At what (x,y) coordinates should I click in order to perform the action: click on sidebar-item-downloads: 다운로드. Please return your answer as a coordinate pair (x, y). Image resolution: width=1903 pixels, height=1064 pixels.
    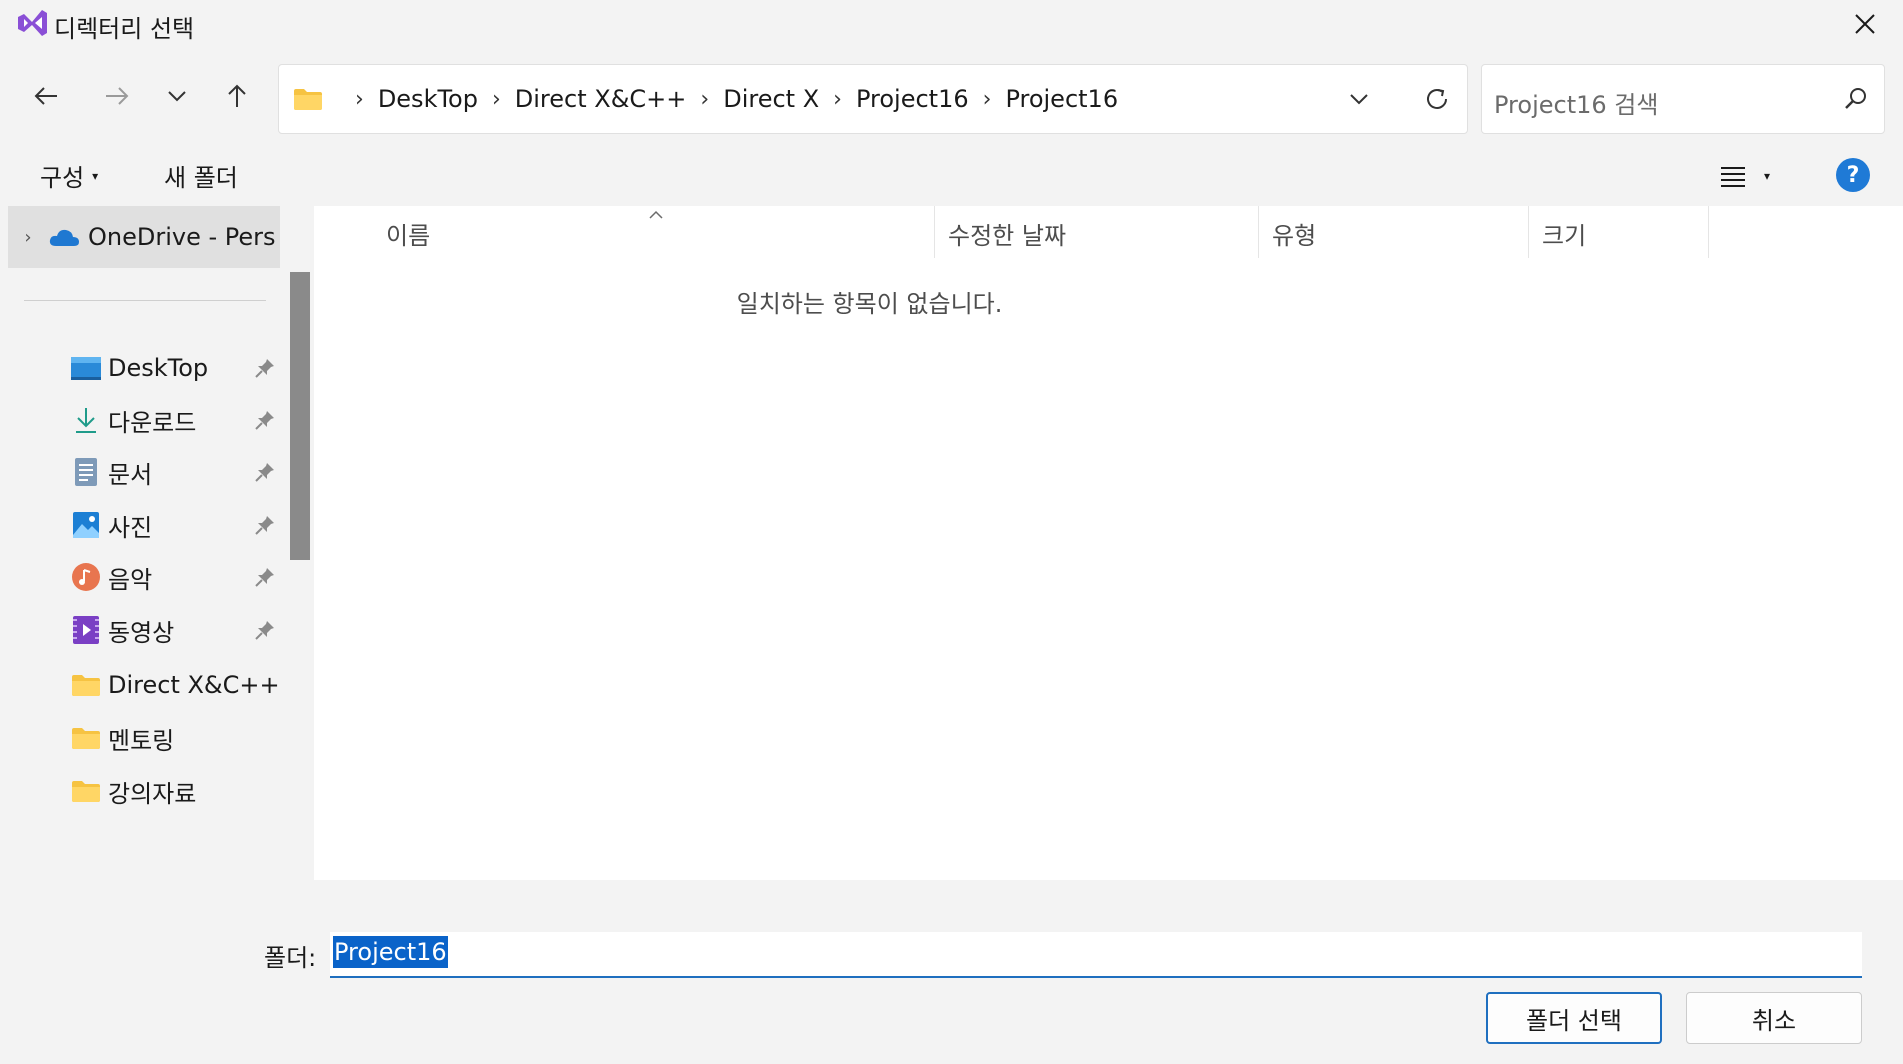
    Looking at the image, I should click on (177, 420).